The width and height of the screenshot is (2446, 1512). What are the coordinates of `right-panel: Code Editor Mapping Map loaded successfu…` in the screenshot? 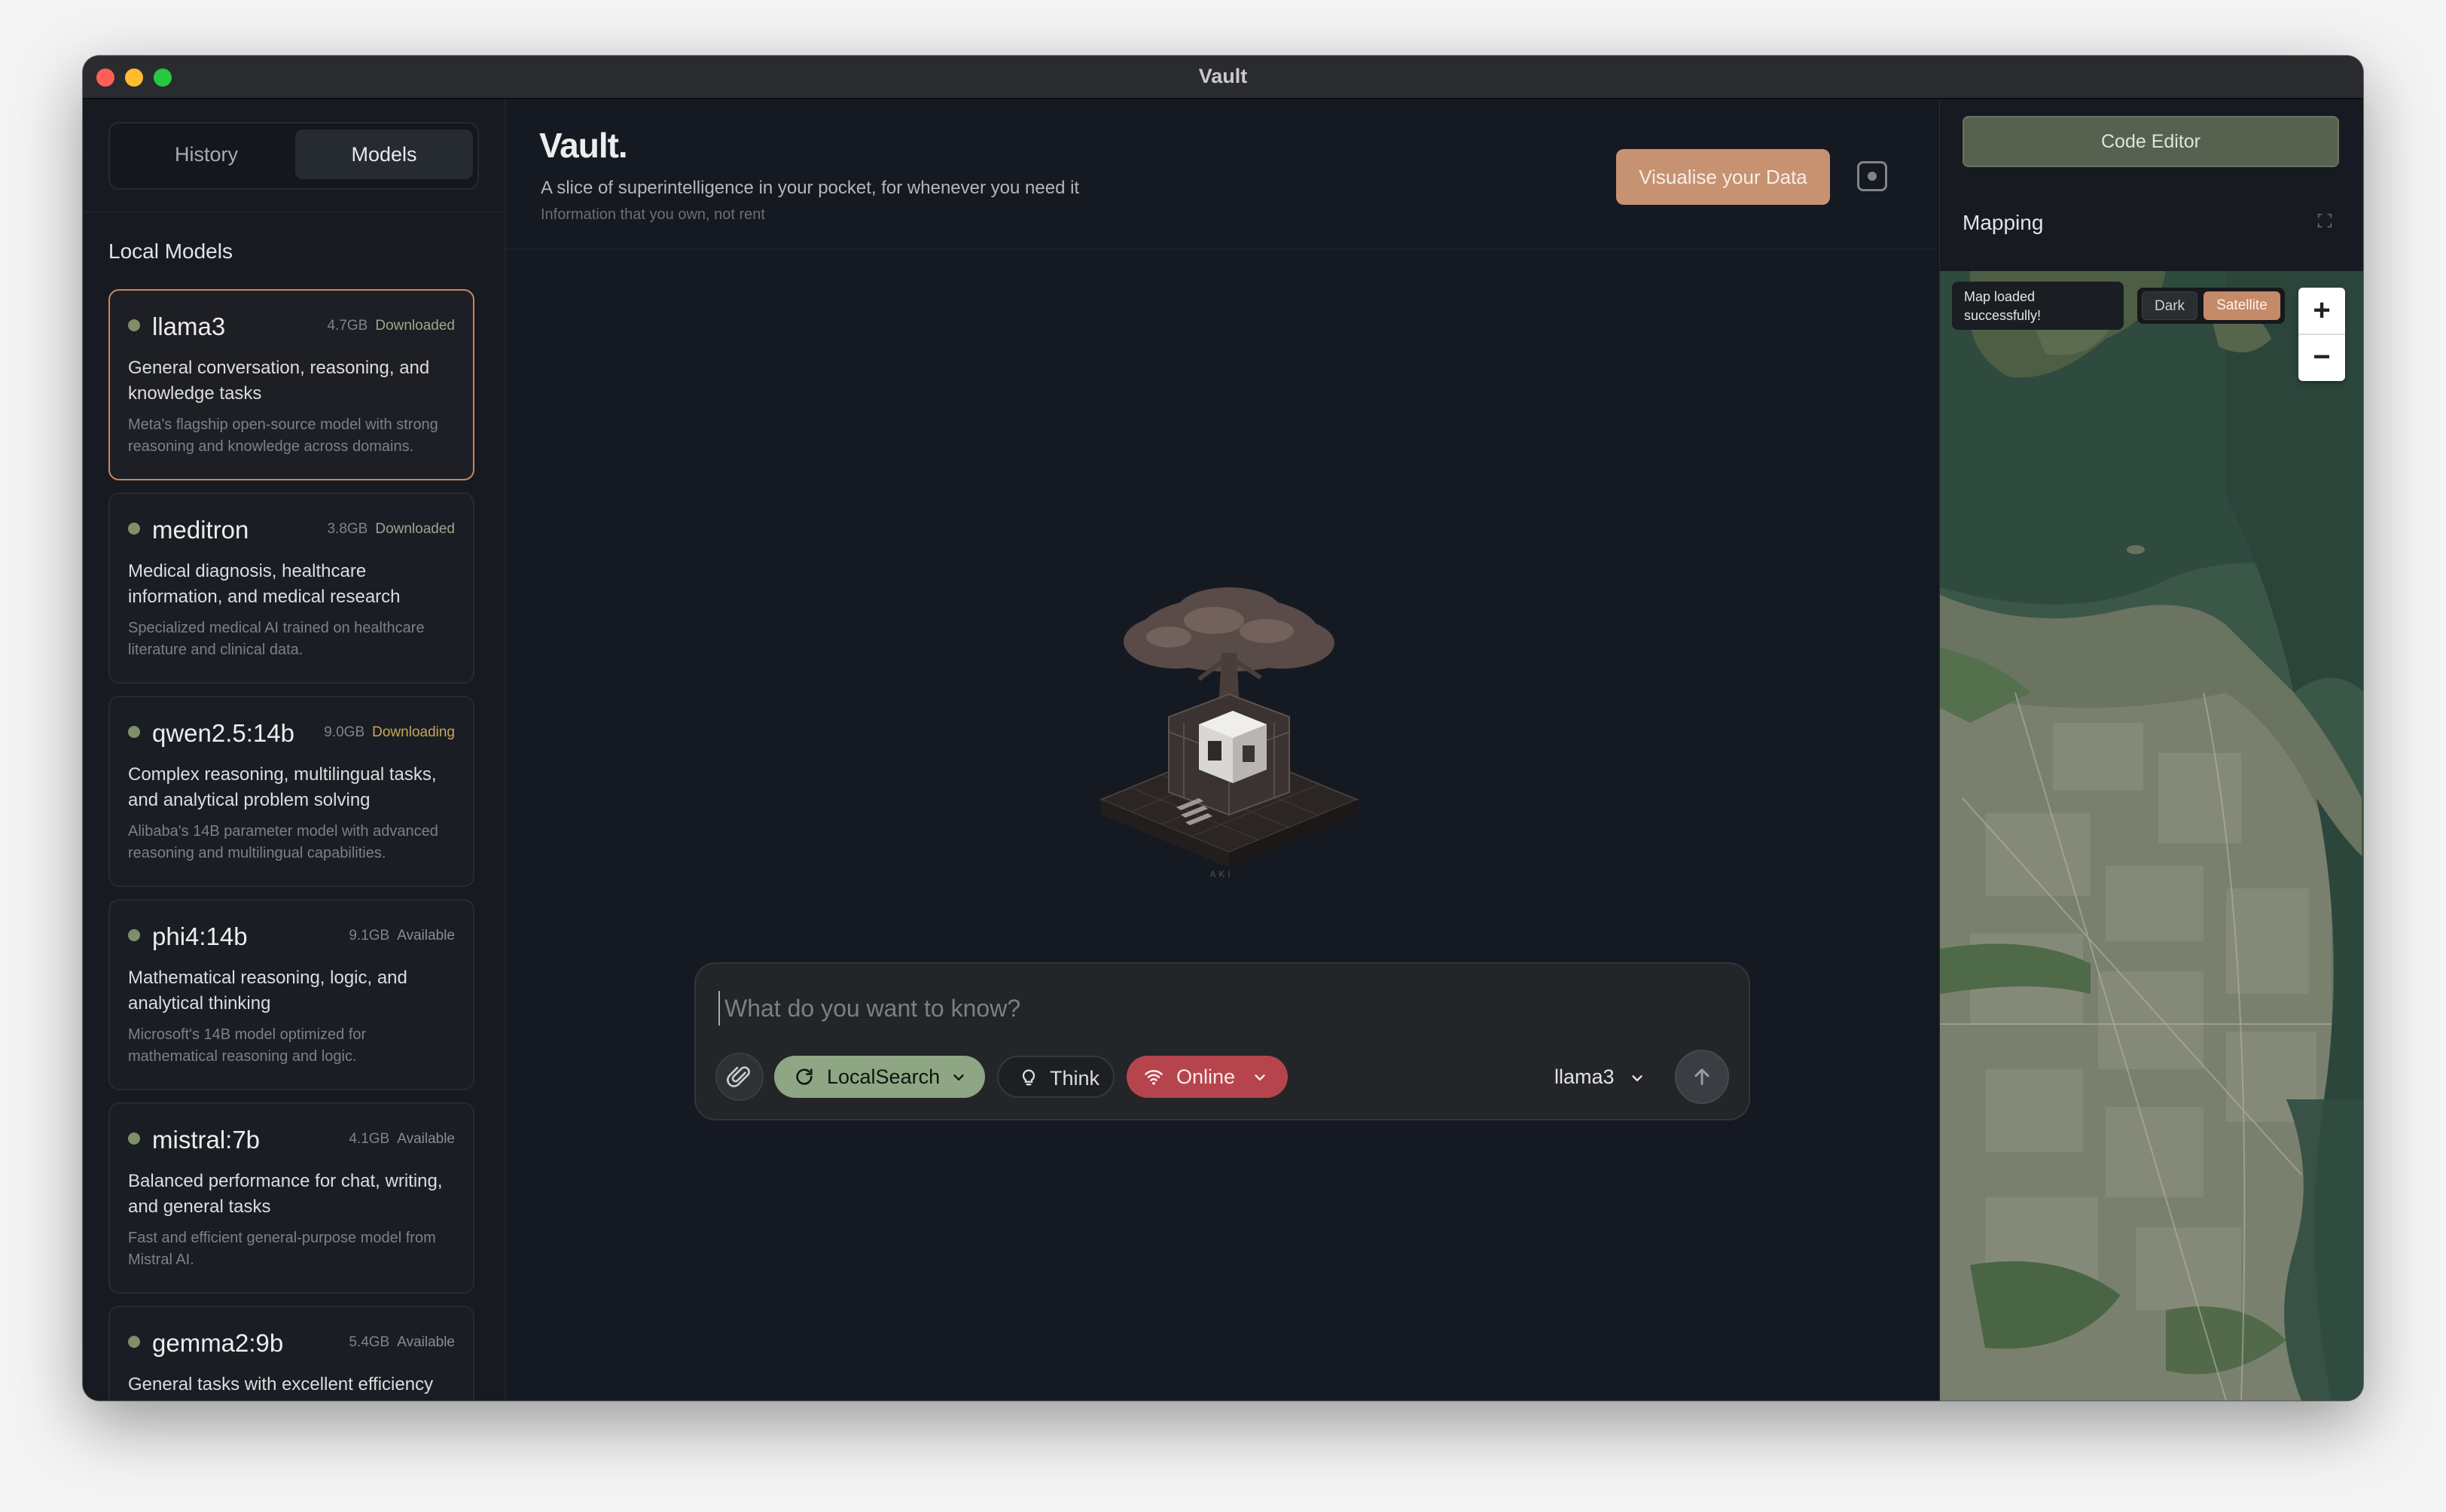 It's located at (2150, 750).